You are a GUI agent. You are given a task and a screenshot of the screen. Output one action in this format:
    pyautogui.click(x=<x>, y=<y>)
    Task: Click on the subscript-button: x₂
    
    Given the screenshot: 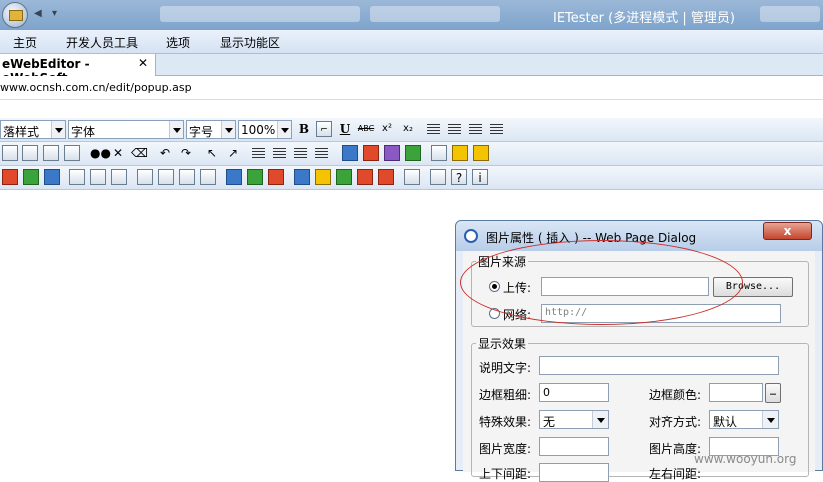 What is the action you would take?
    pyautogui.click(x=408, y=129)
    